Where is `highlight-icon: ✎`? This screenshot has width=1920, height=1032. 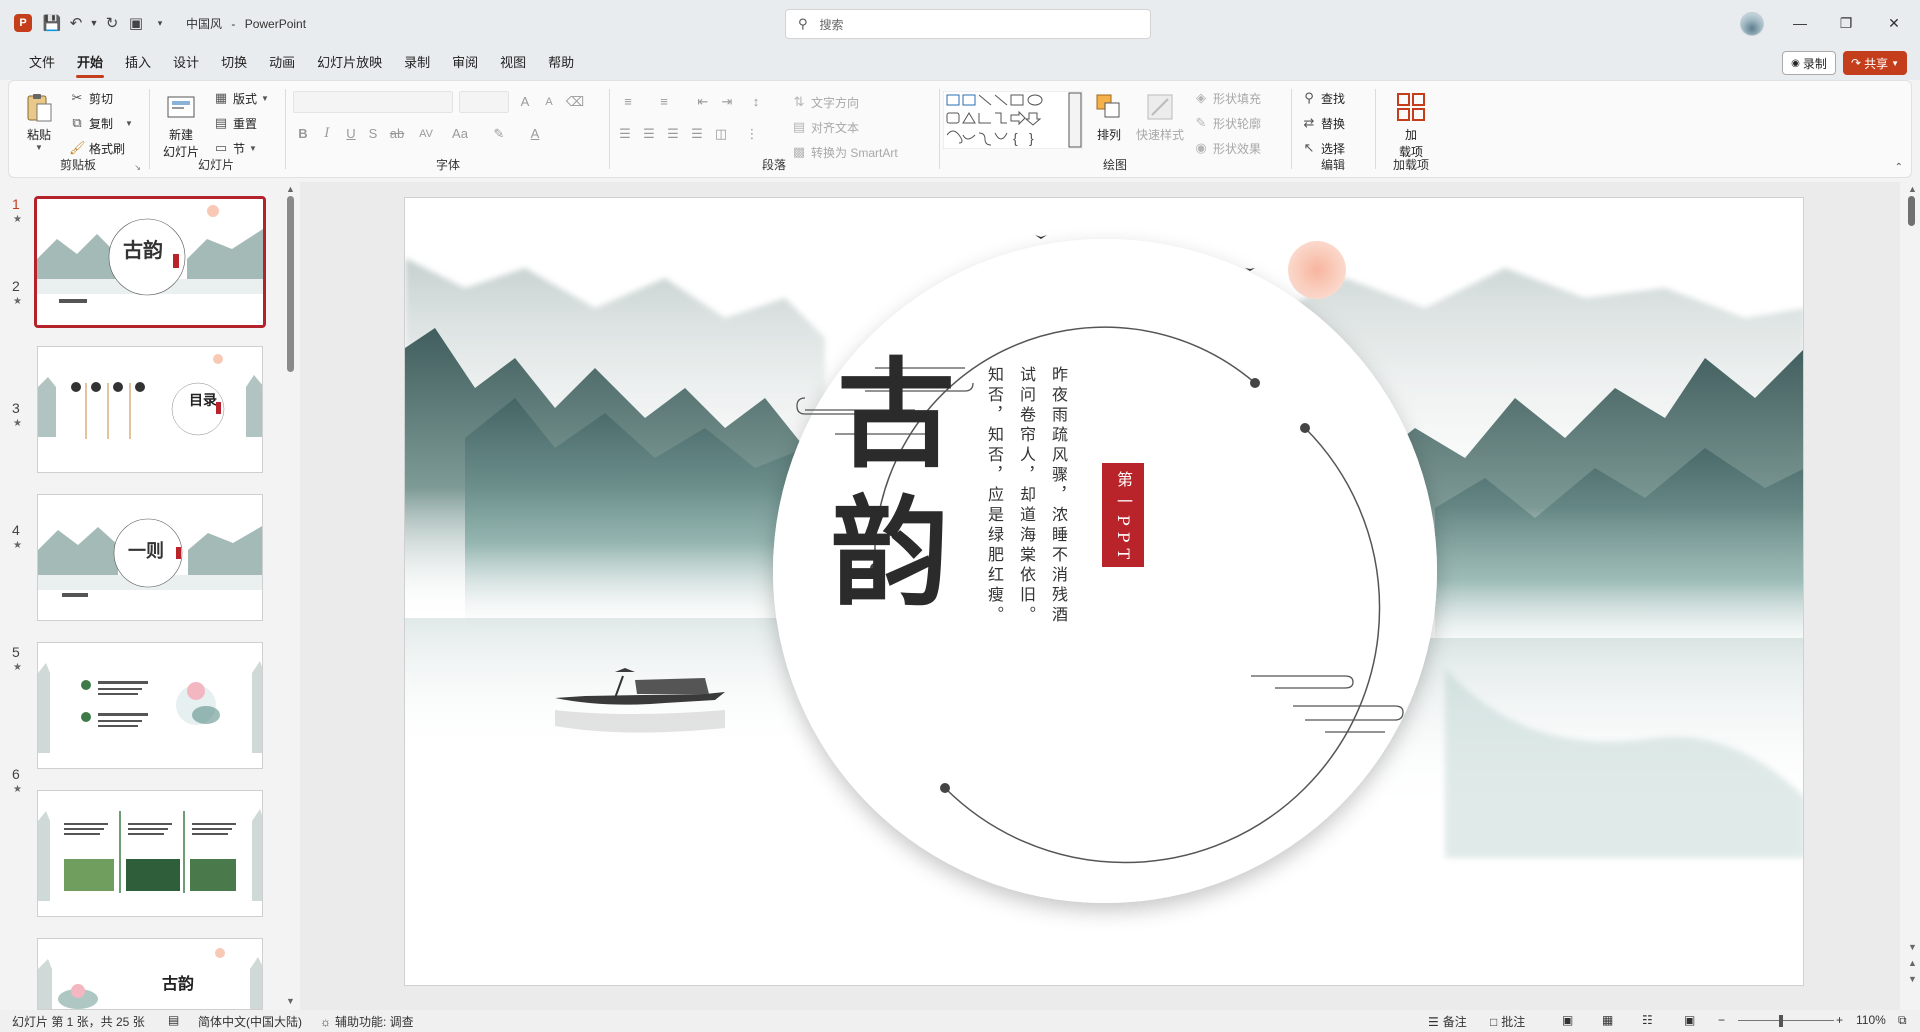 highlight-icon: ✎ is located at coordinates (499, 134).